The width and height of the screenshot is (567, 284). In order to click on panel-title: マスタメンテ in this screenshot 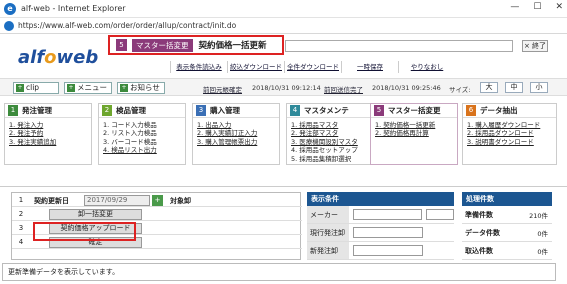, I will do `click(326, 110)`.